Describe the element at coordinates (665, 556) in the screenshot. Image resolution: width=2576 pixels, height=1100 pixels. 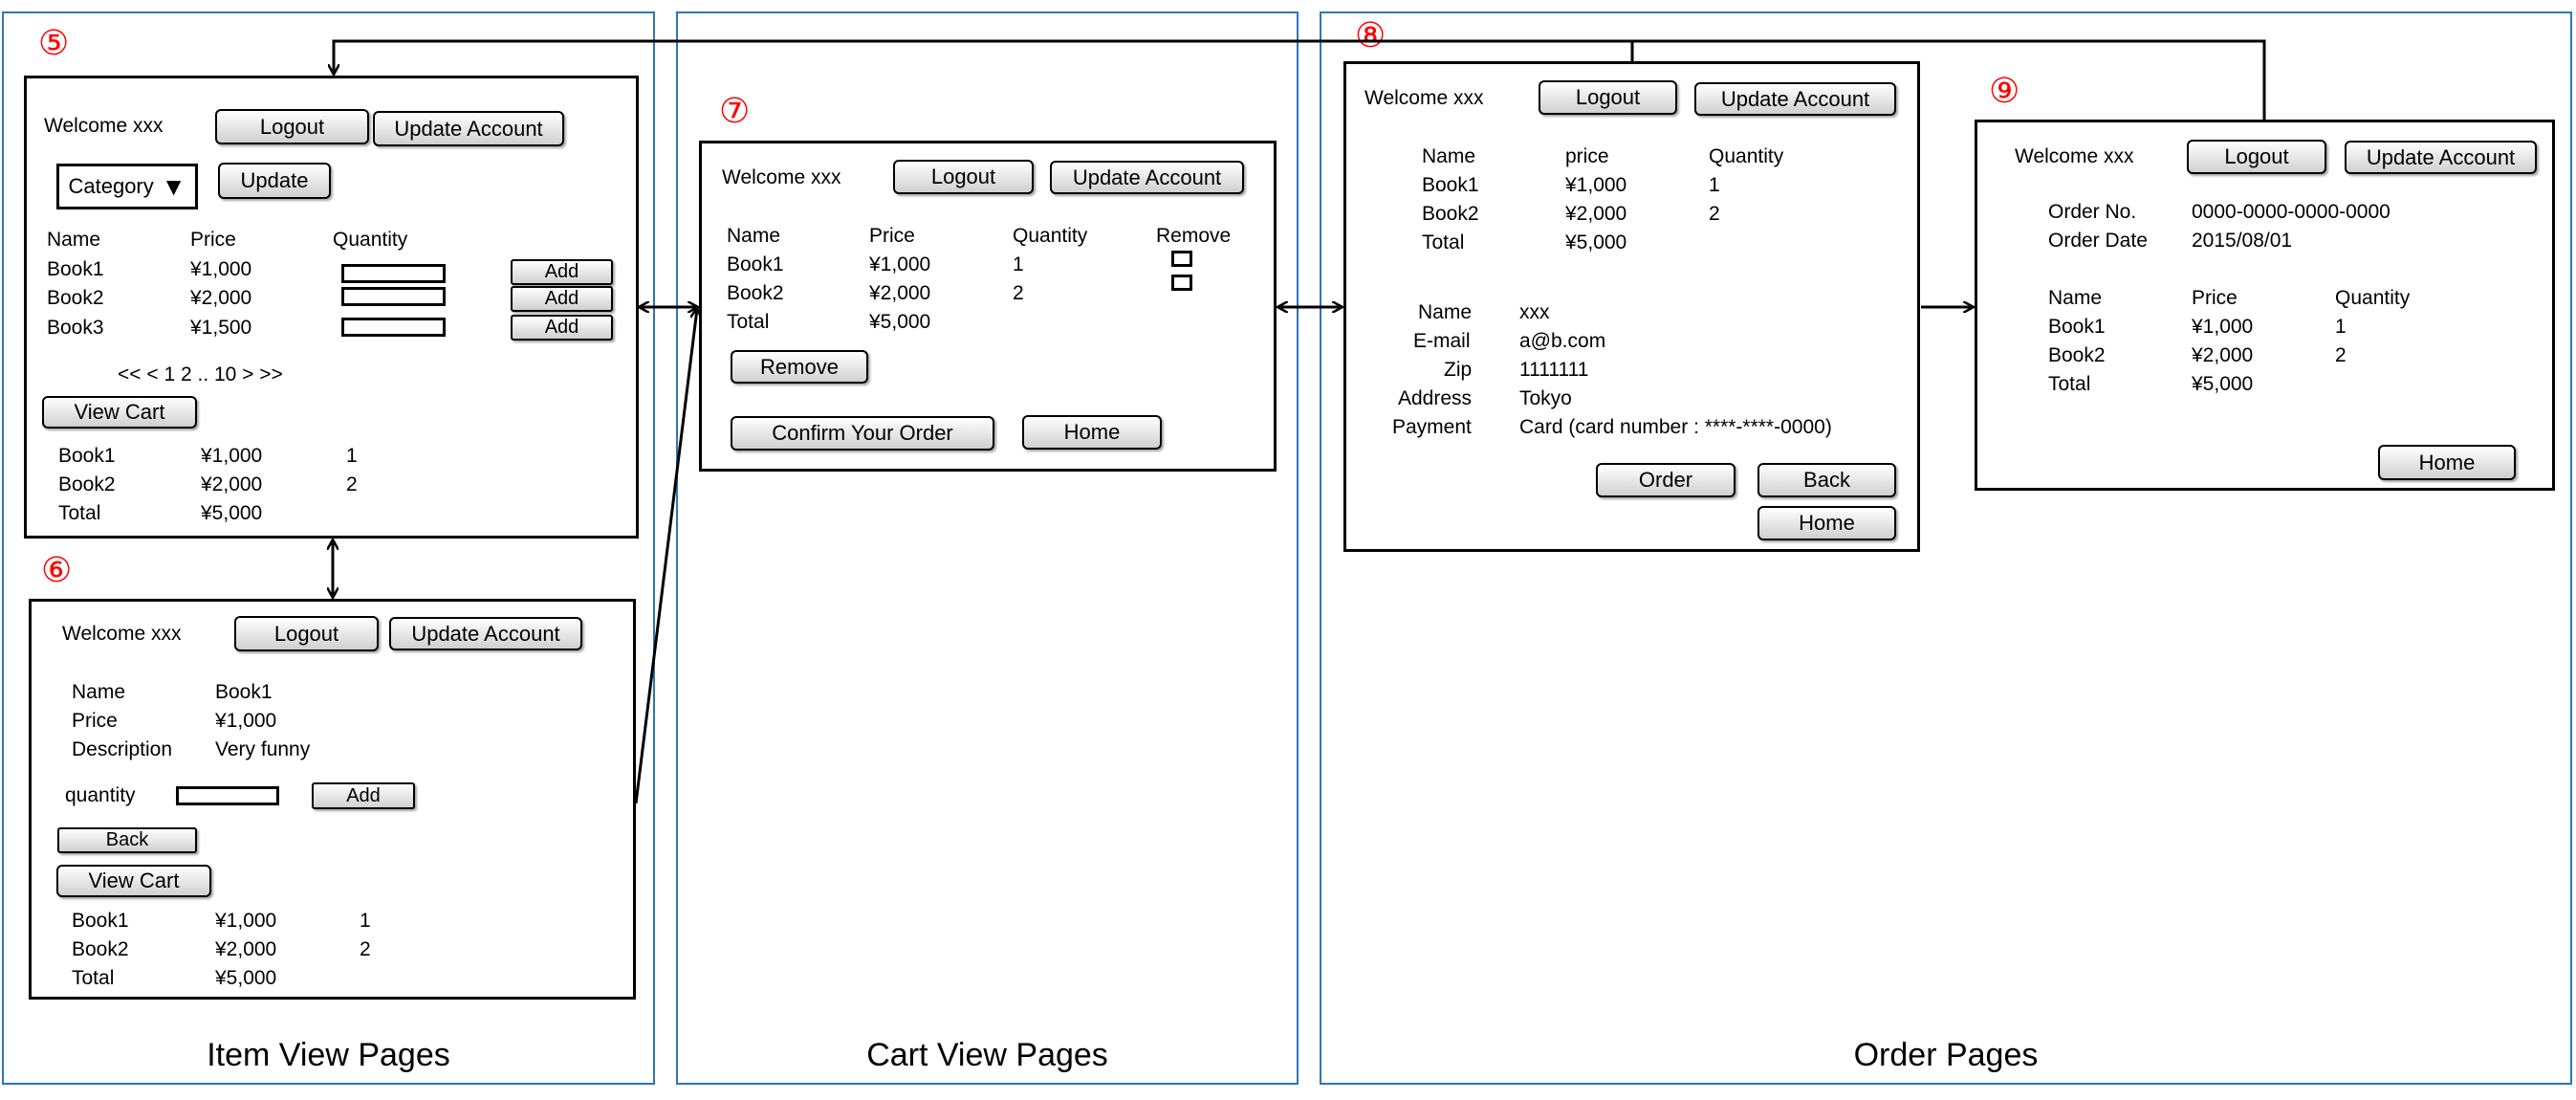
I see `arrow-detail-cart` at that location.